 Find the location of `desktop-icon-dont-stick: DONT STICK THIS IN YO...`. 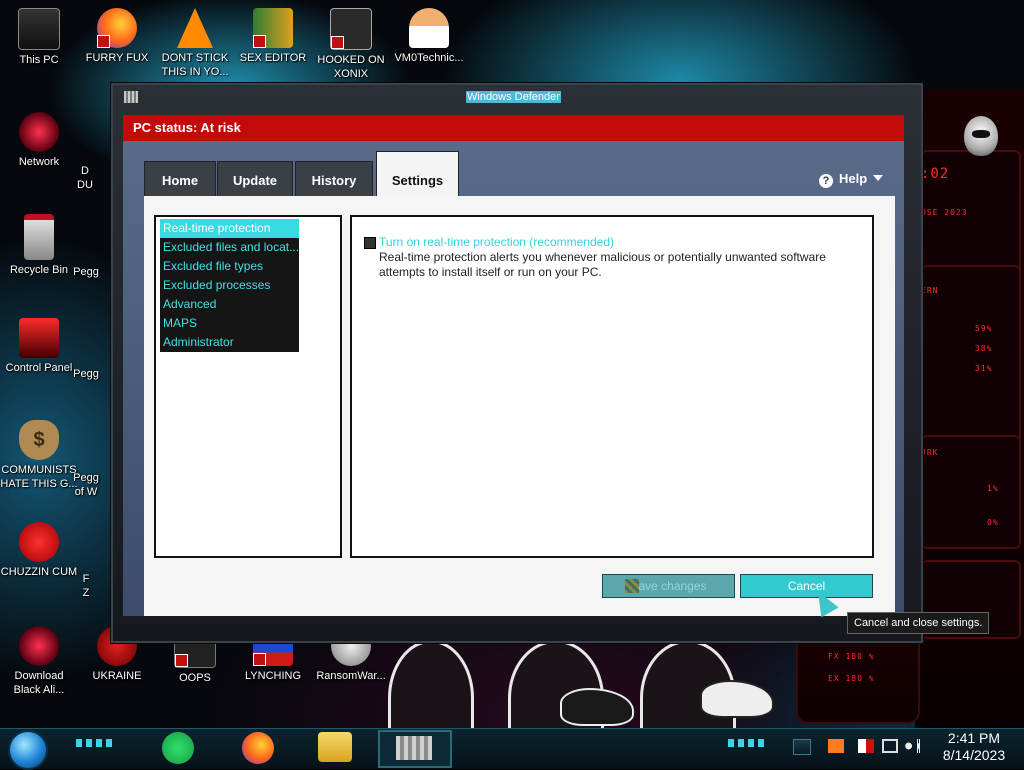

desktop-icon-dont-stick: DONT STICK THIS IN YO... is located at coordinates (195, 43).